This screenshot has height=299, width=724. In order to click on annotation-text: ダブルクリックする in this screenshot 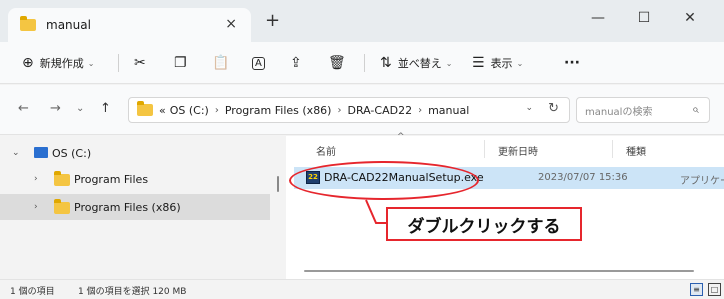, I will do `click(484, 226)`.